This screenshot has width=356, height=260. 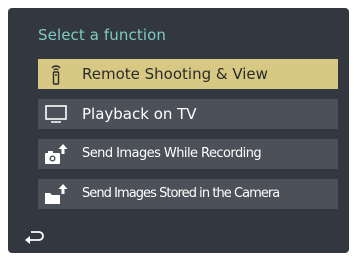 What do you see at coordinates (139, 114) in the screenshot?
I see `menu-item-label: Playback on TV` at bounding box center [139, 114].